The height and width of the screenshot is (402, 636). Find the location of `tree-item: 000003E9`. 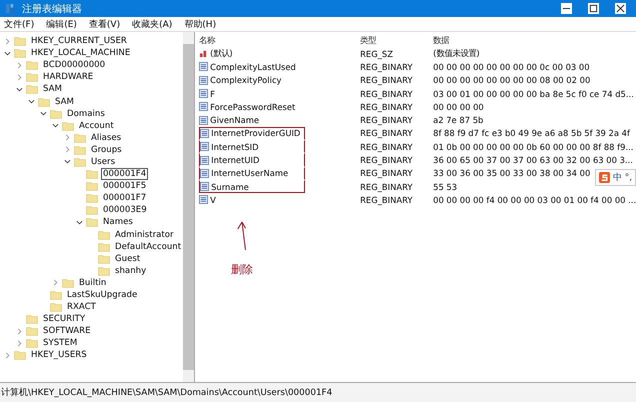

tree-item: 000003E9 is located at coordinates (125, 210).